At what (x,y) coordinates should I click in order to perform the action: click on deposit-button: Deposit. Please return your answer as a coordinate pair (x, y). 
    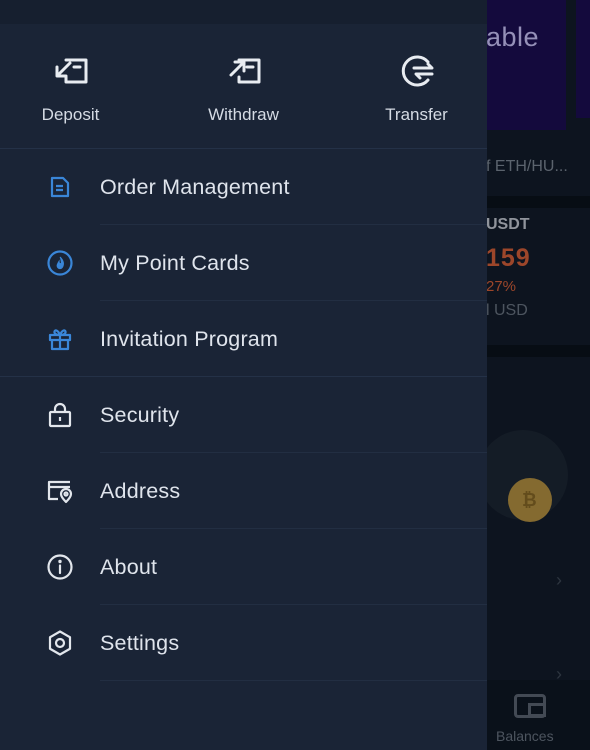
    Looking at the image, I should click on (70, 86).